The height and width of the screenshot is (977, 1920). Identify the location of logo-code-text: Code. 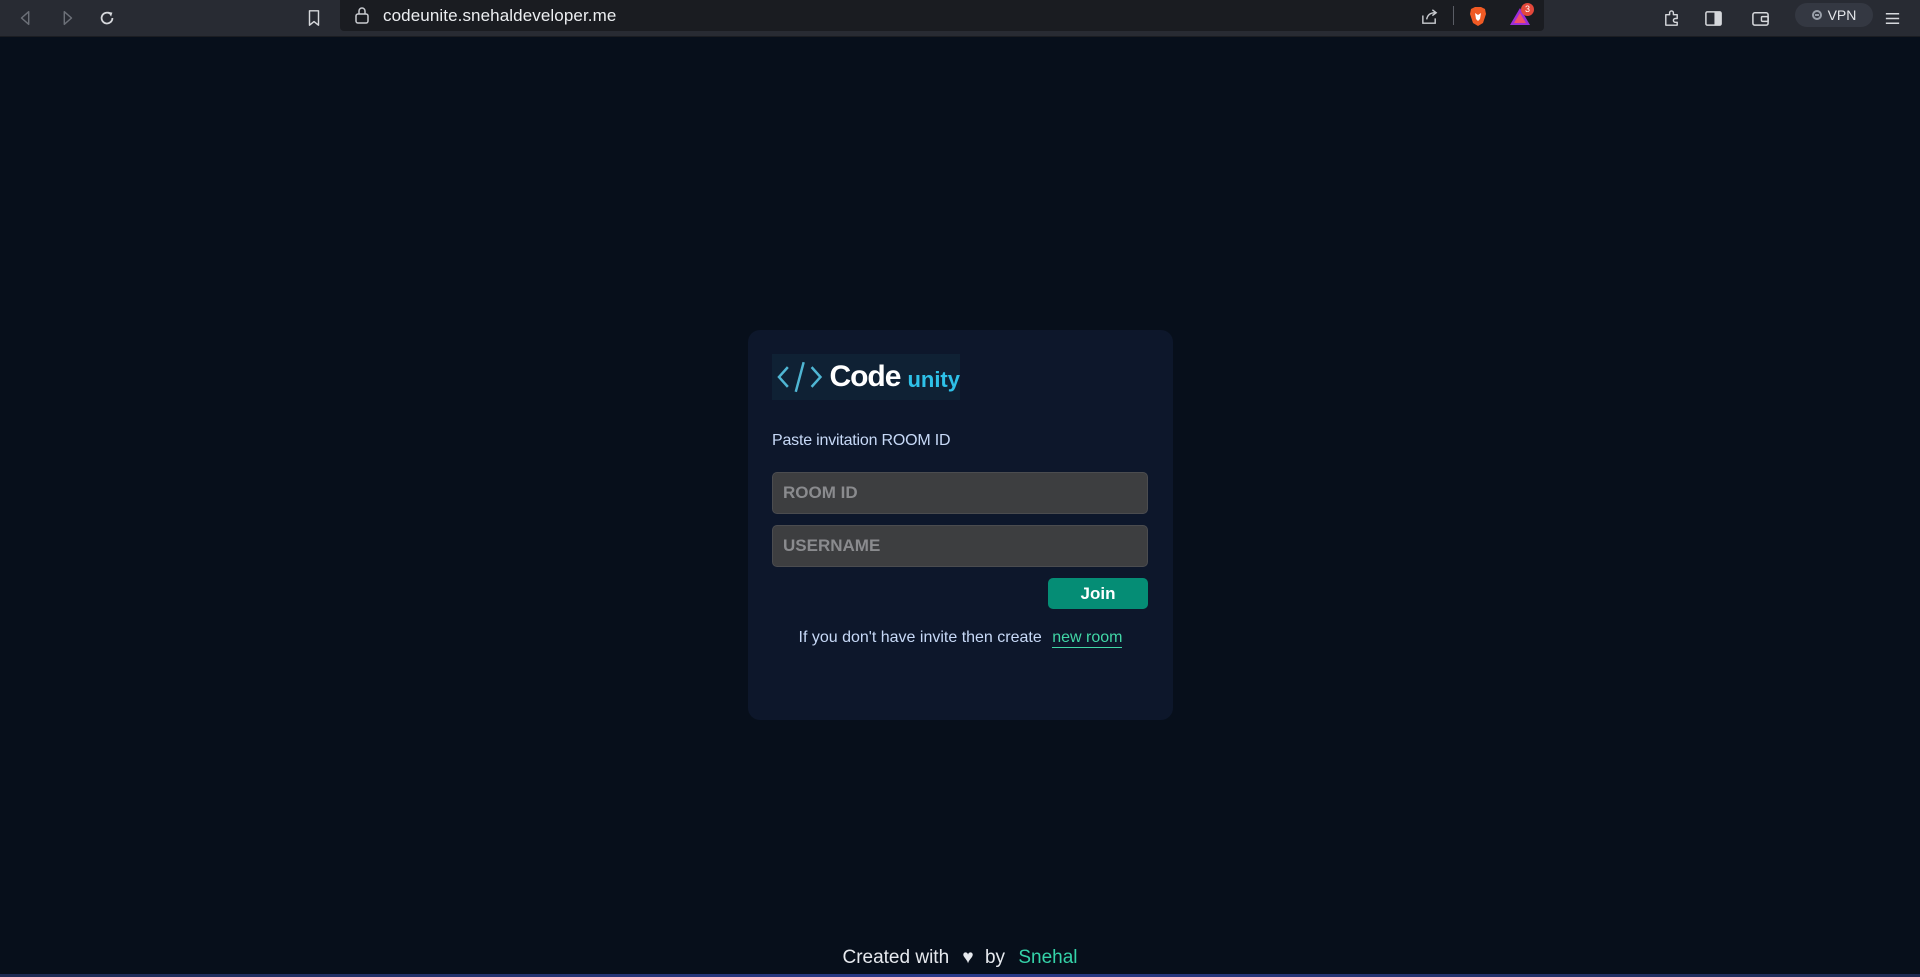
(865, 376).